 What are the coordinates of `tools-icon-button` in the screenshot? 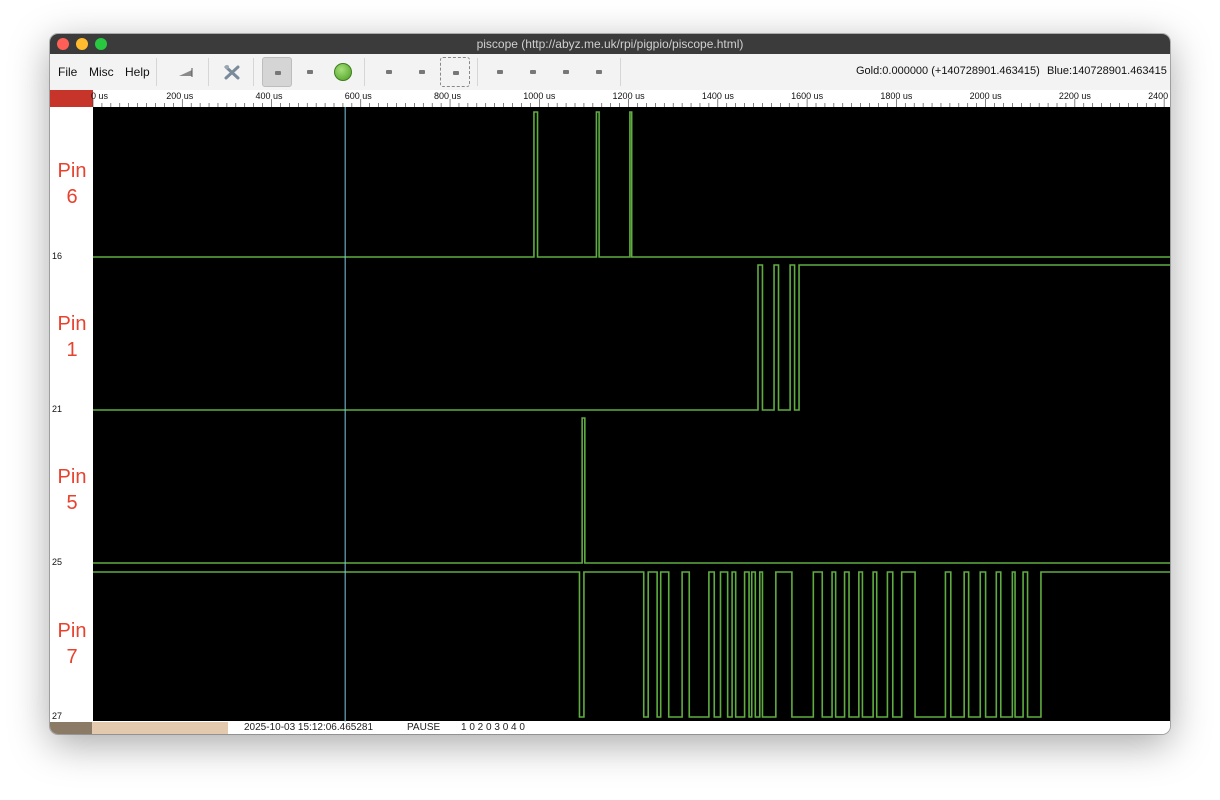 It's located at (232, 72).